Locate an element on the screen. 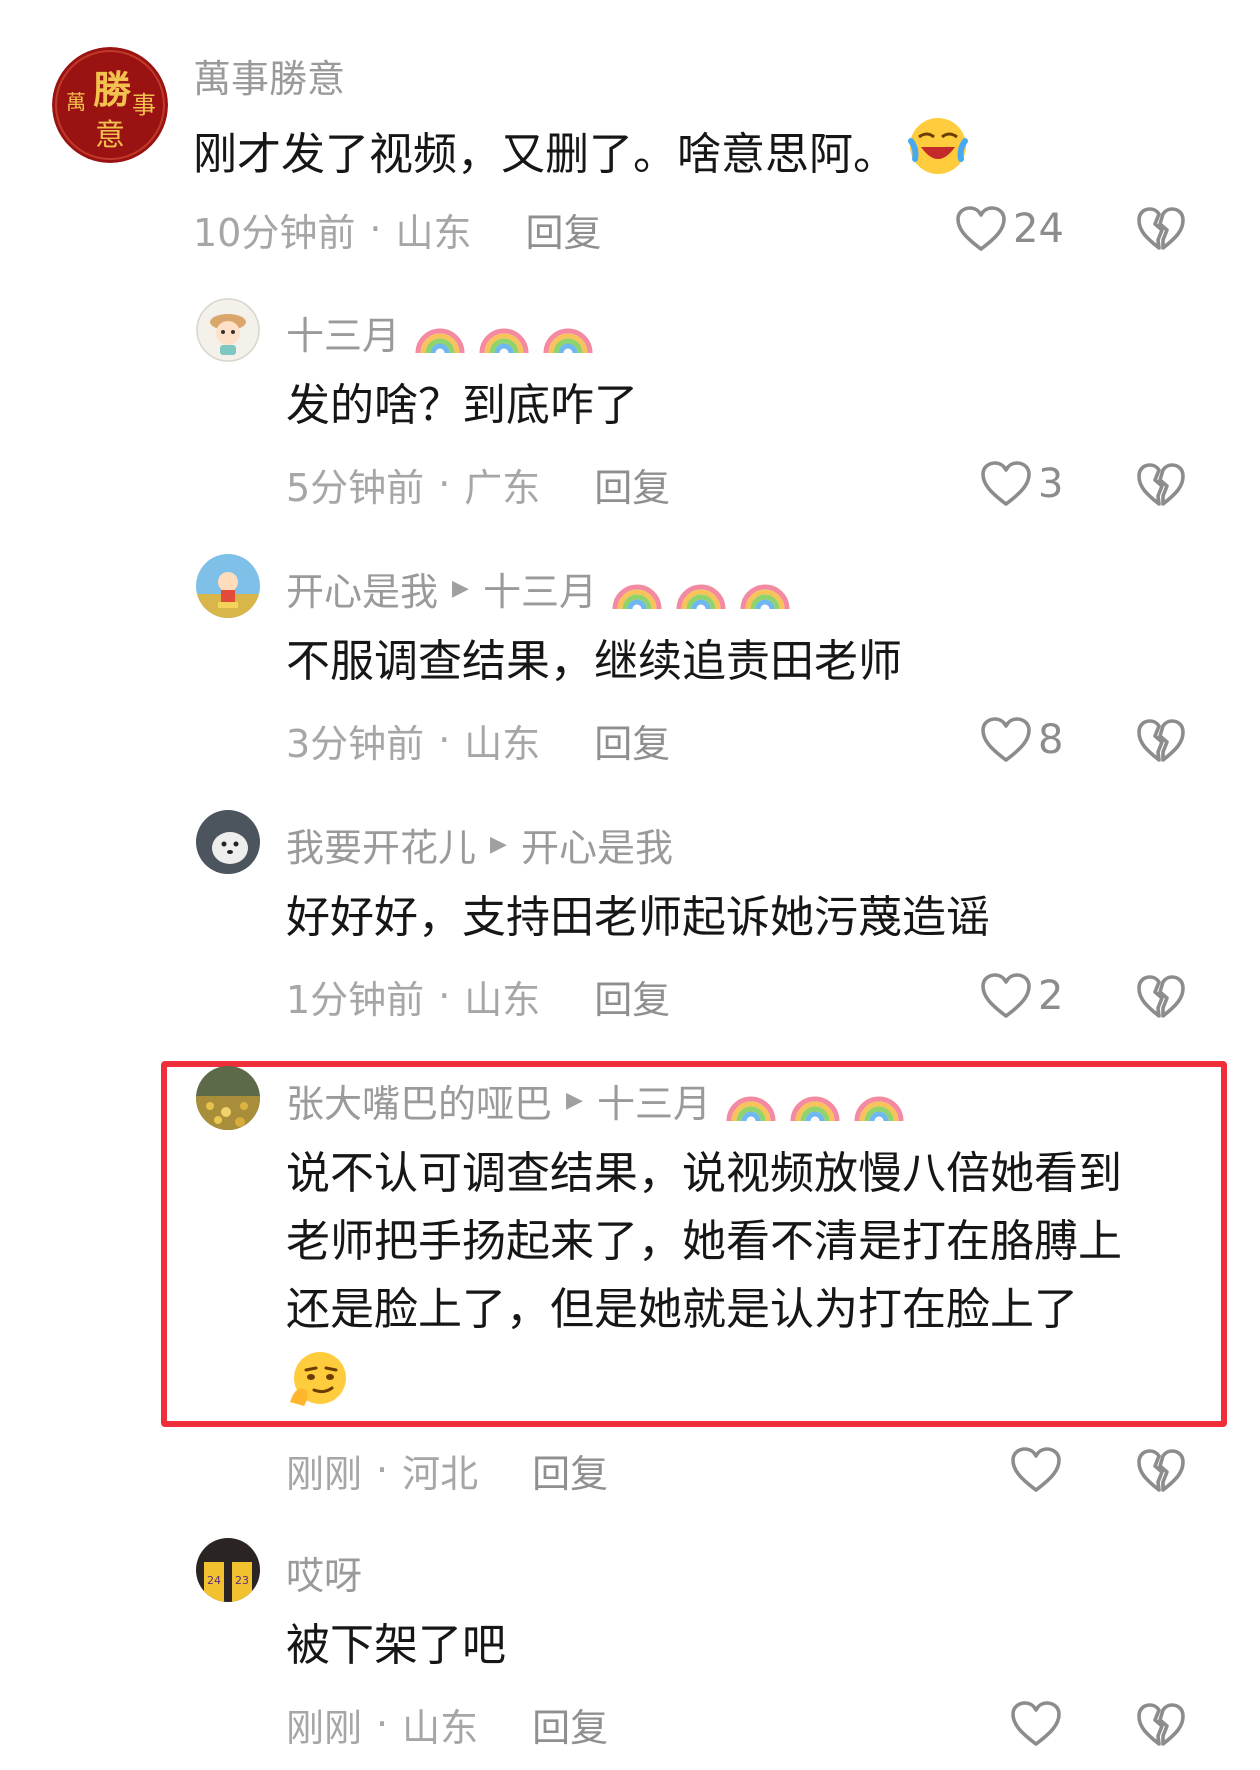 Image resolution: width=1260 pixels, height=1770 pixels. username: 哎呀 is located at coordinates (324, 1572).